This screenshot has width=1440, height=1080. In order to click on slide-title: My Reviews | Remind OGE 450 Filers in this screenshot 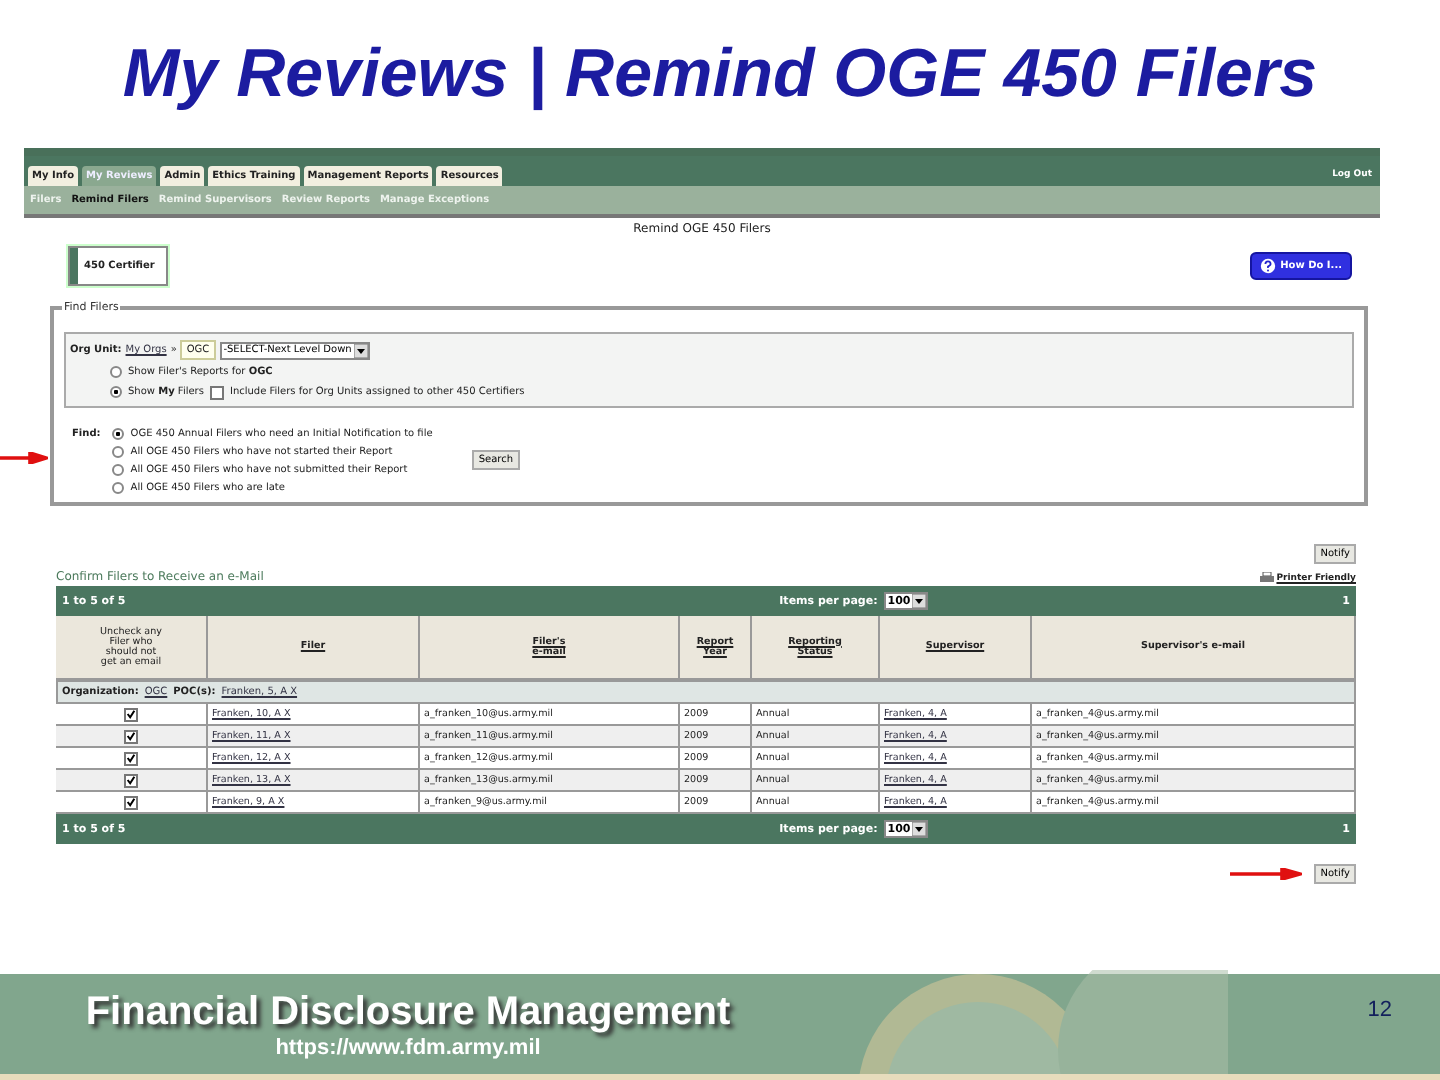, I will do `click(720, 74)`.